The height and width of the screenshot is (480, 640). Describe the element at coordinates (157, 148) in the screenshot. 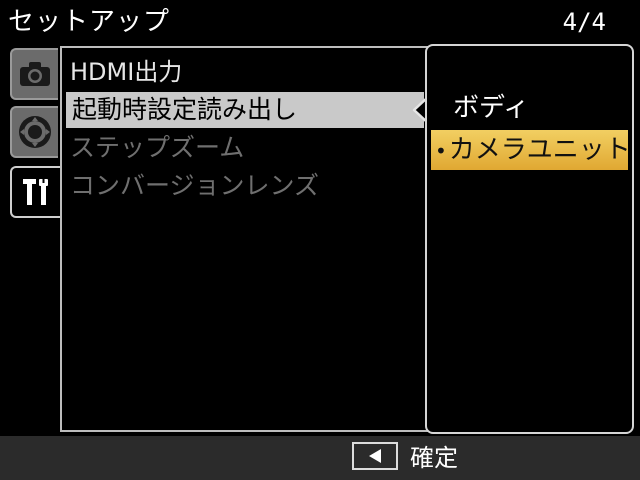

I see `menu-item-step-zoom: ステップズーム` at that location.